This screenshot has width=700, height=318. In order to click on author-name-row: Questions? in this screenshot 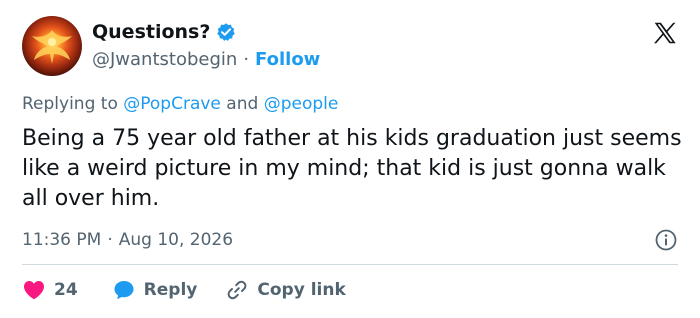, I will do `click(164, 32)`.